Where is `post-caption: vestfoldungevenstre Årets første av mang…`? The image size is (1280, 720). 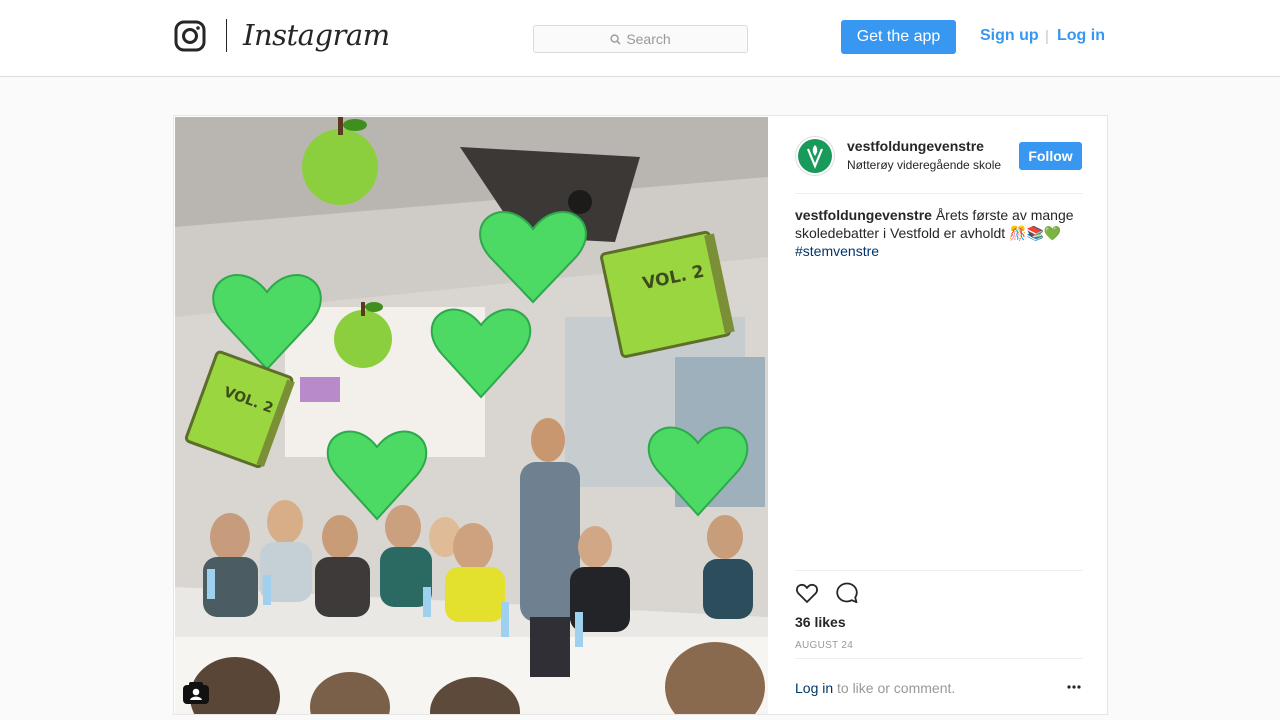
post-caption: vestfoldungevenstre Årets første av mang… is located at coordinates (939, 233).